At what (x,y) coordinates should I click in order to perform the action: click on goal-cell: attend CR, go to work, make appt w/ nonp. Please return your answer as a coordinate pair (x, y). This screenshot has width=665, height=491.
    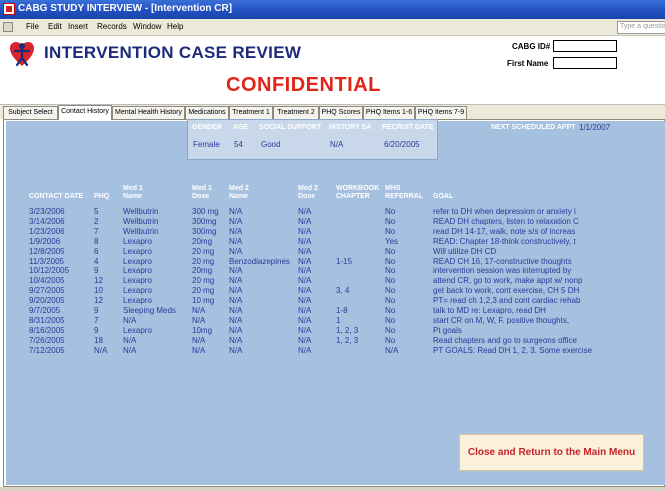
    Looking at the image, I should click on (507, 280).